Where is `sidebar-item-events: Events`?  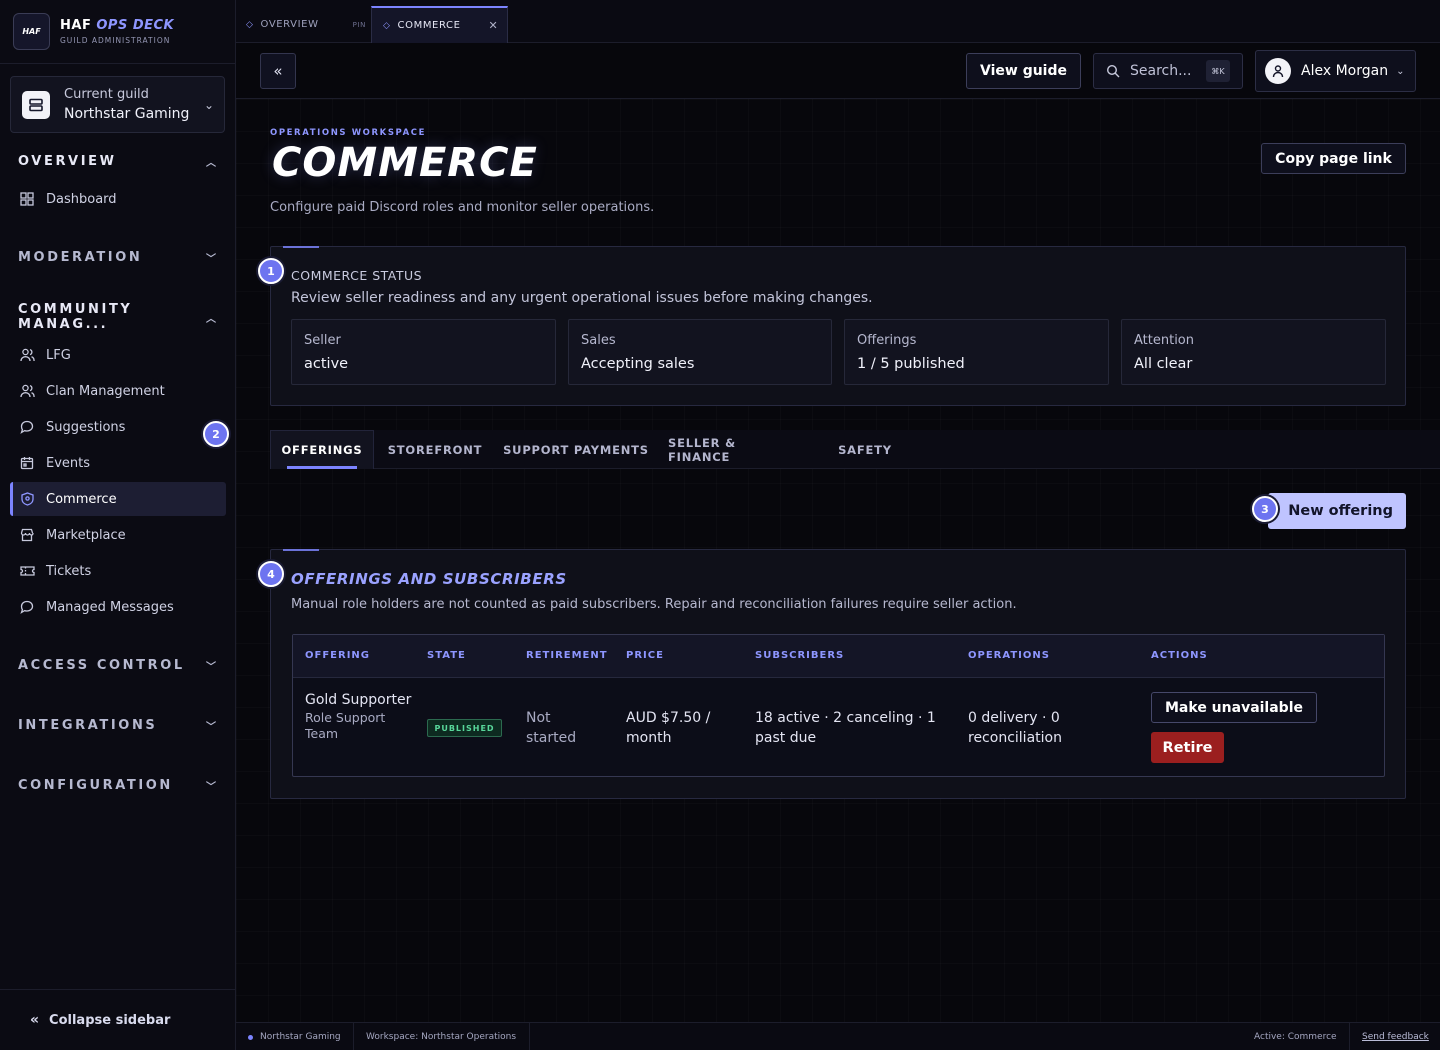
sidebar-item-events: Events is located at coordinates (118, 463).